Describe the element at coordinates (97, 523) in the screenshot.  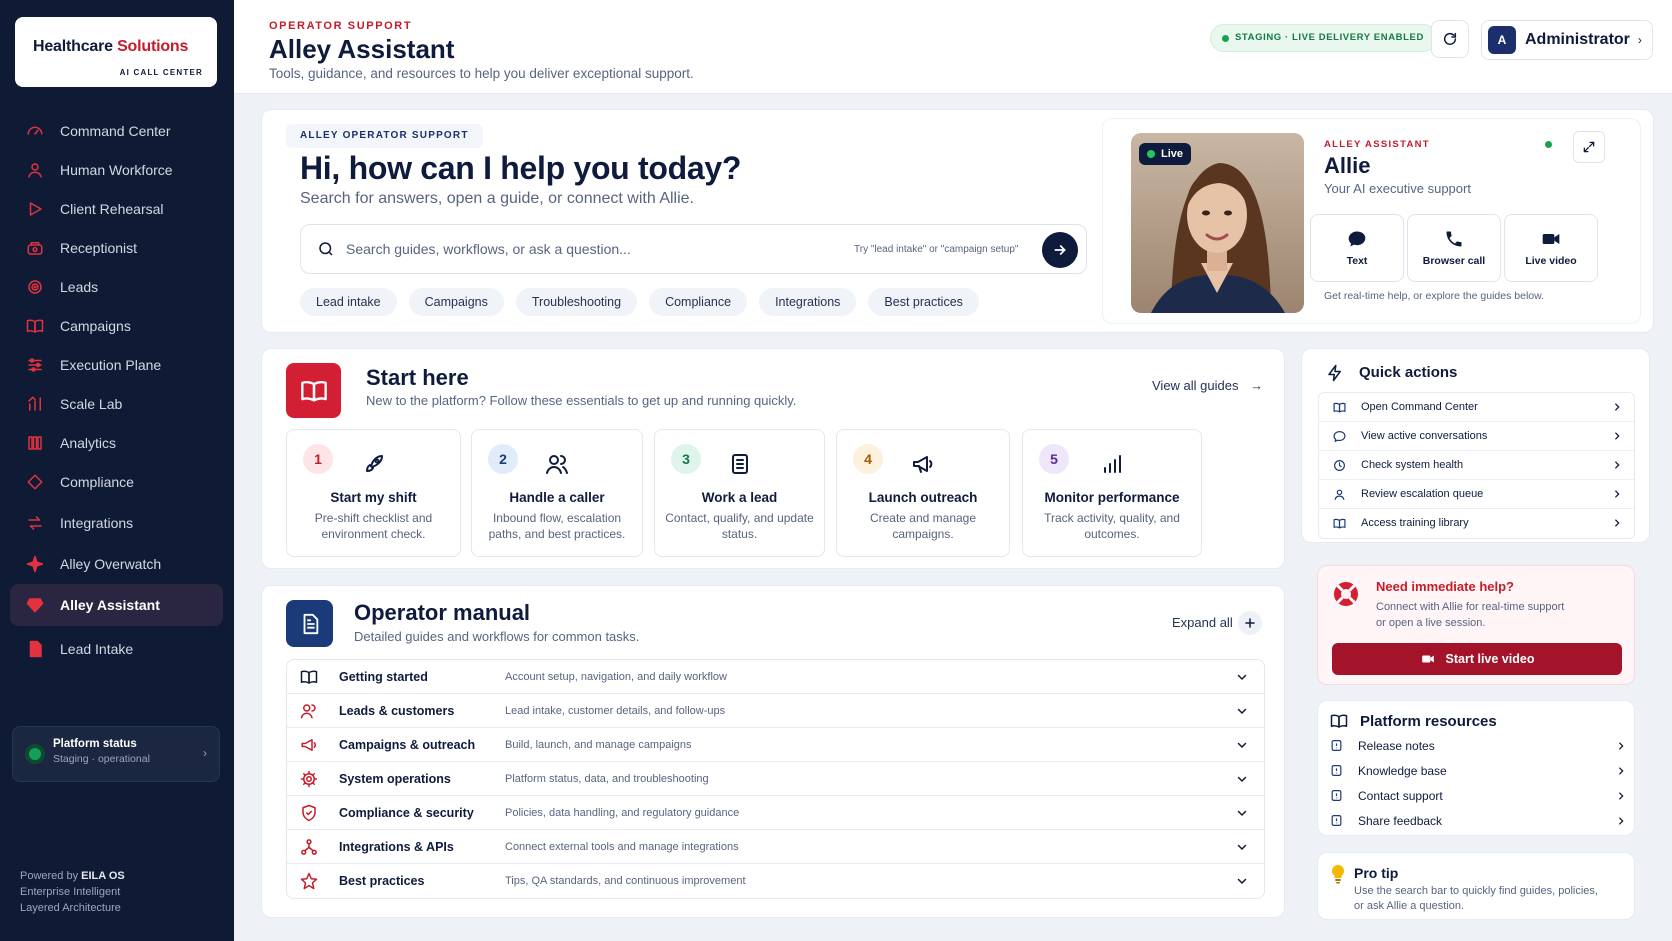
I see `sidebar-item-label: Integrations` at that location.